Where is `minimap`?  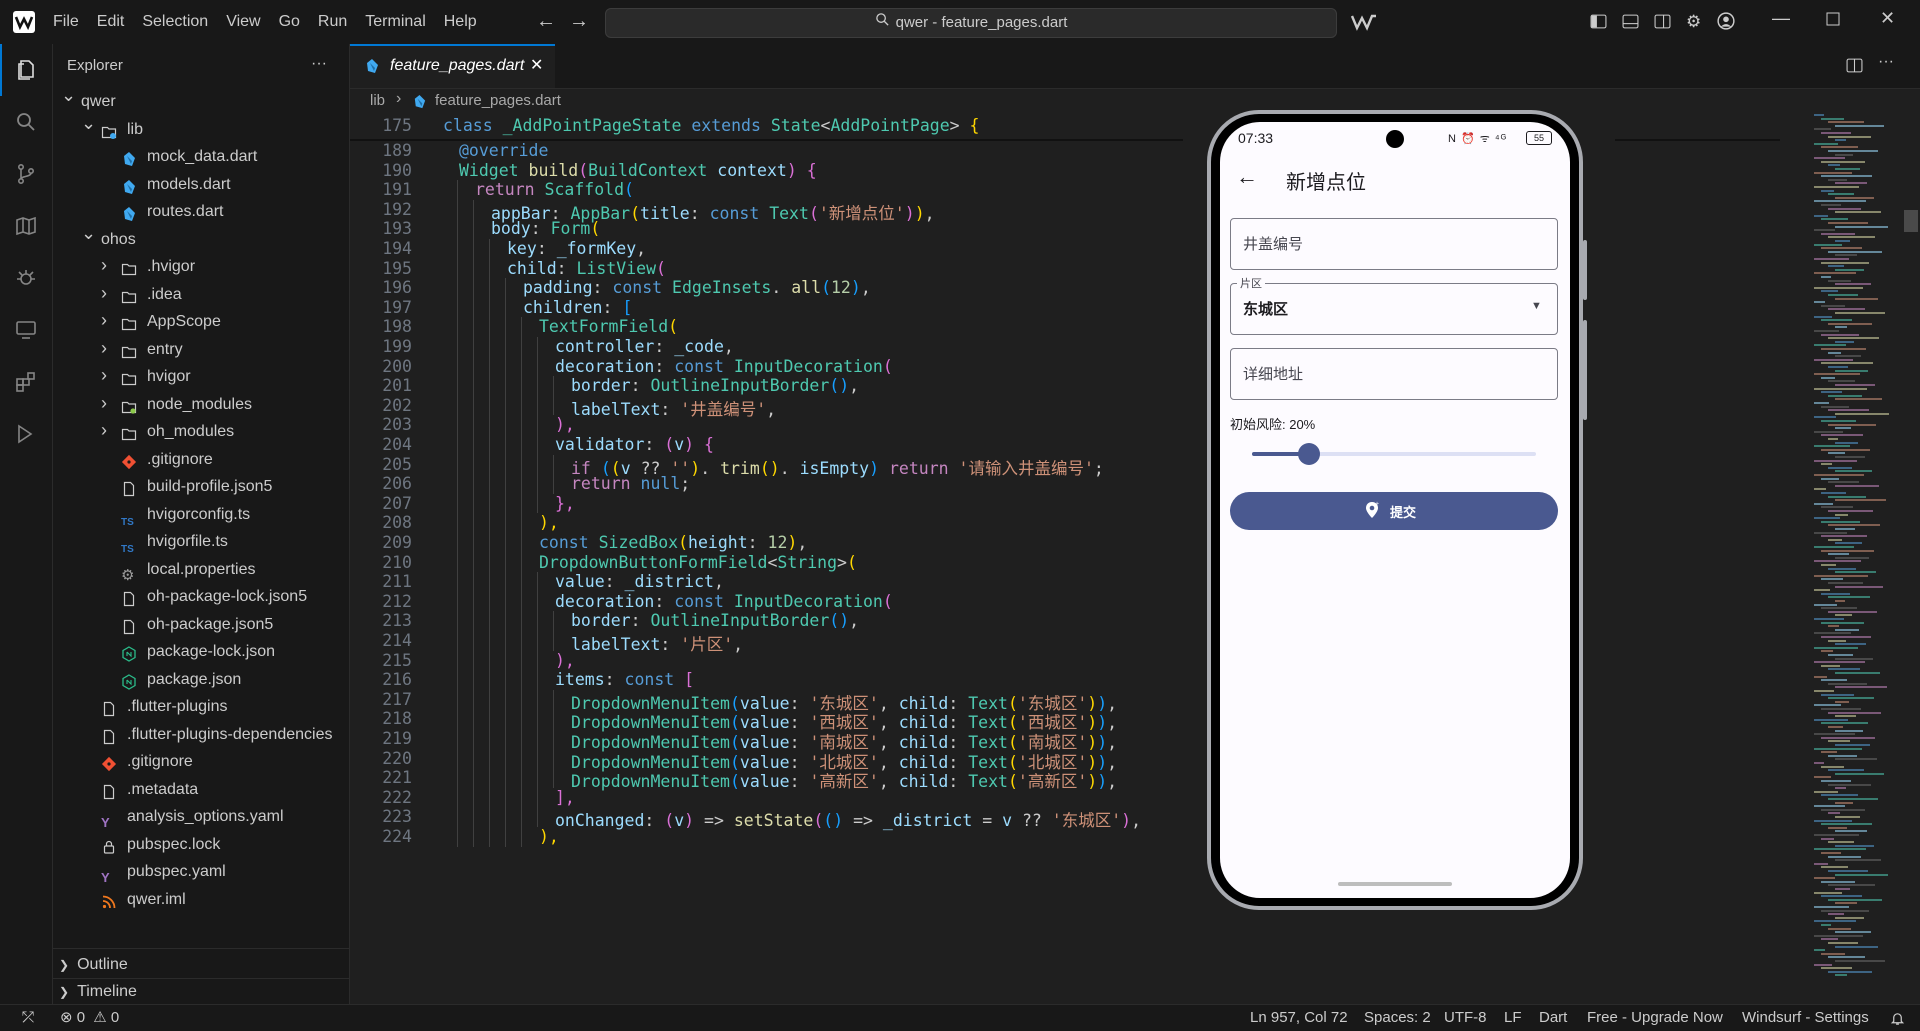
minimap is located at coordinates (1858, 559).